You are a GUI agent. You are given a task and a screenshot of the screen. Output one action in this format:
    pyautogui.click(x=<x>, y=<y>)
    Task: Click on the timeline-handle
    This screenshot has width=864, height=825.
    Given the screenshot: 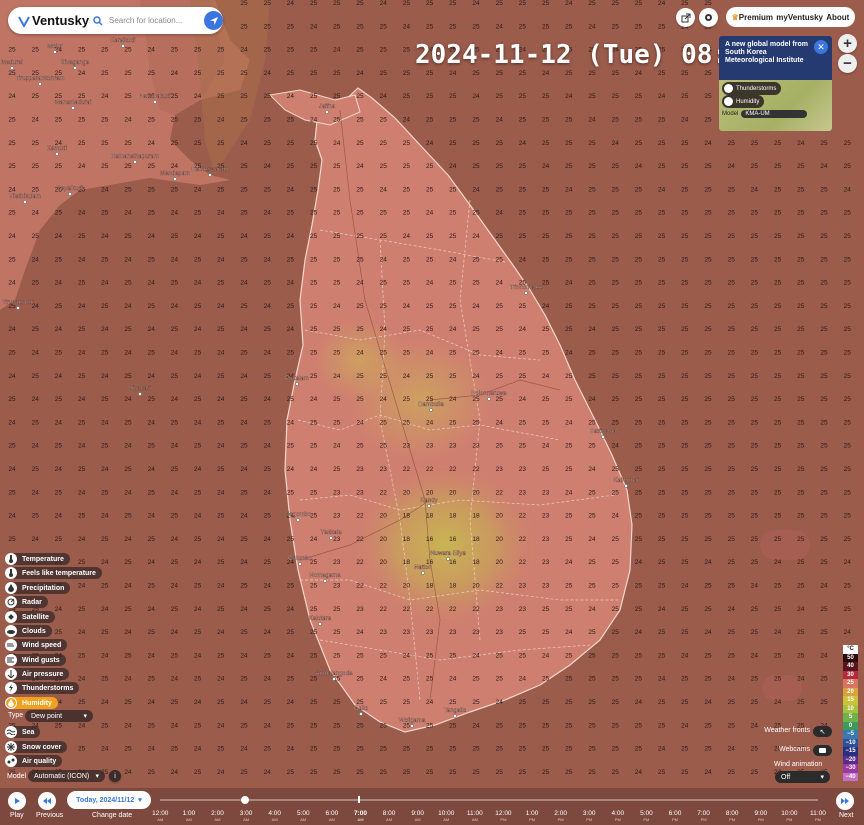 What is the action you would take?
    pyautogui.click(x=245, y=800)
    